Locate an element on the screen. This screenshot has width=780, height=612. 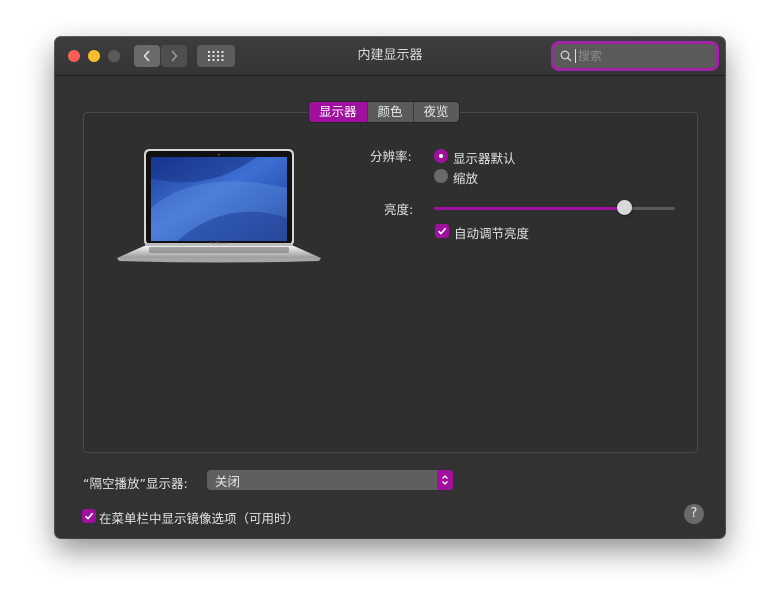
search-icon is located at coordinates (566, 56).